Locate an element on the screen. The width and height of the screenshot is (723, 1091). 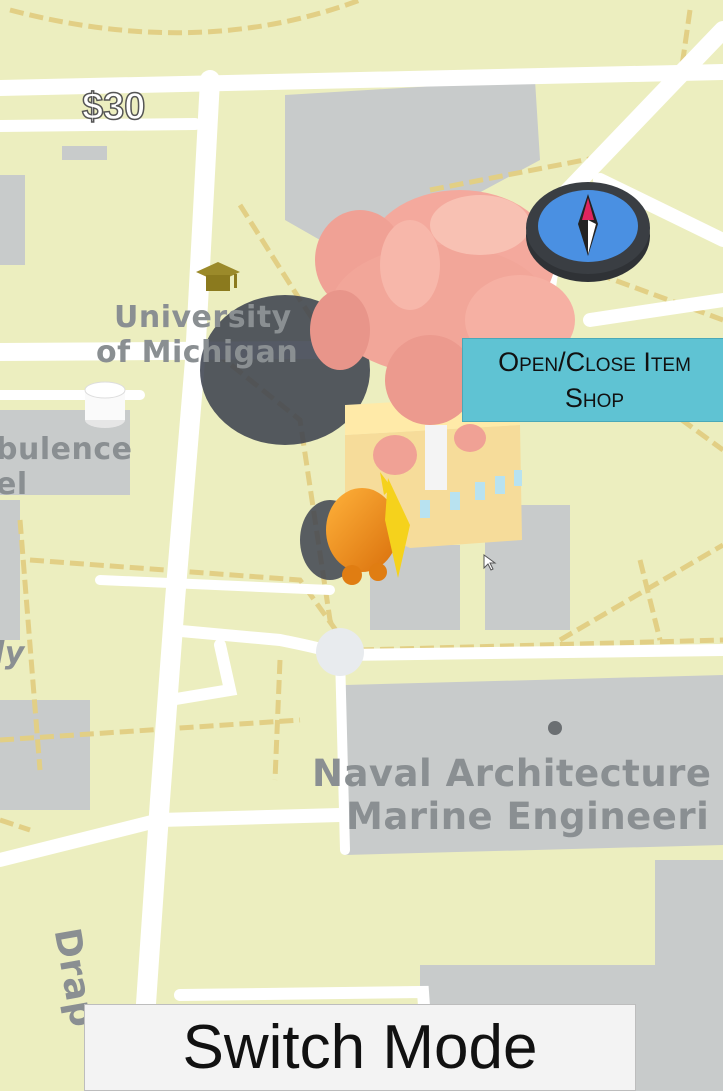
map-label-naval-line2: Marine Engineeri is located at coordinates (528, 816).